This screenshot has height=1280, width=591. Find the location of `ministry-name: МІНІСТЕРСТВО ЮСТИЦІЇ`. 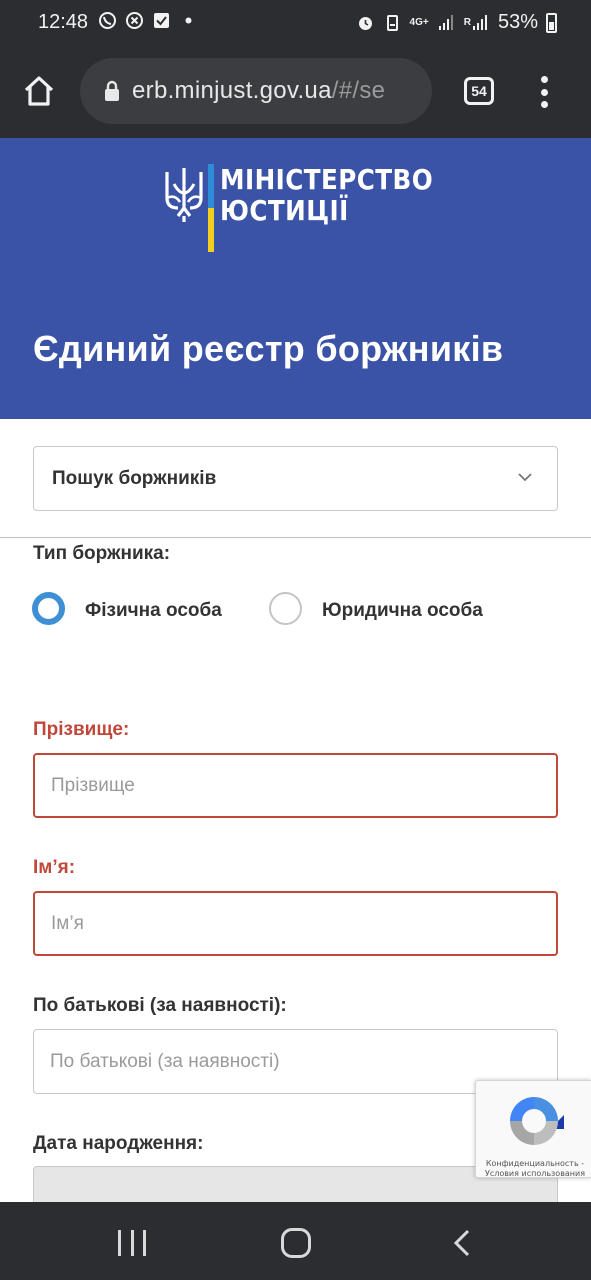

ministry-name: МІНІСТЕРСТВО ЮСТИЦІЇ is located at coordinates (326, 195).